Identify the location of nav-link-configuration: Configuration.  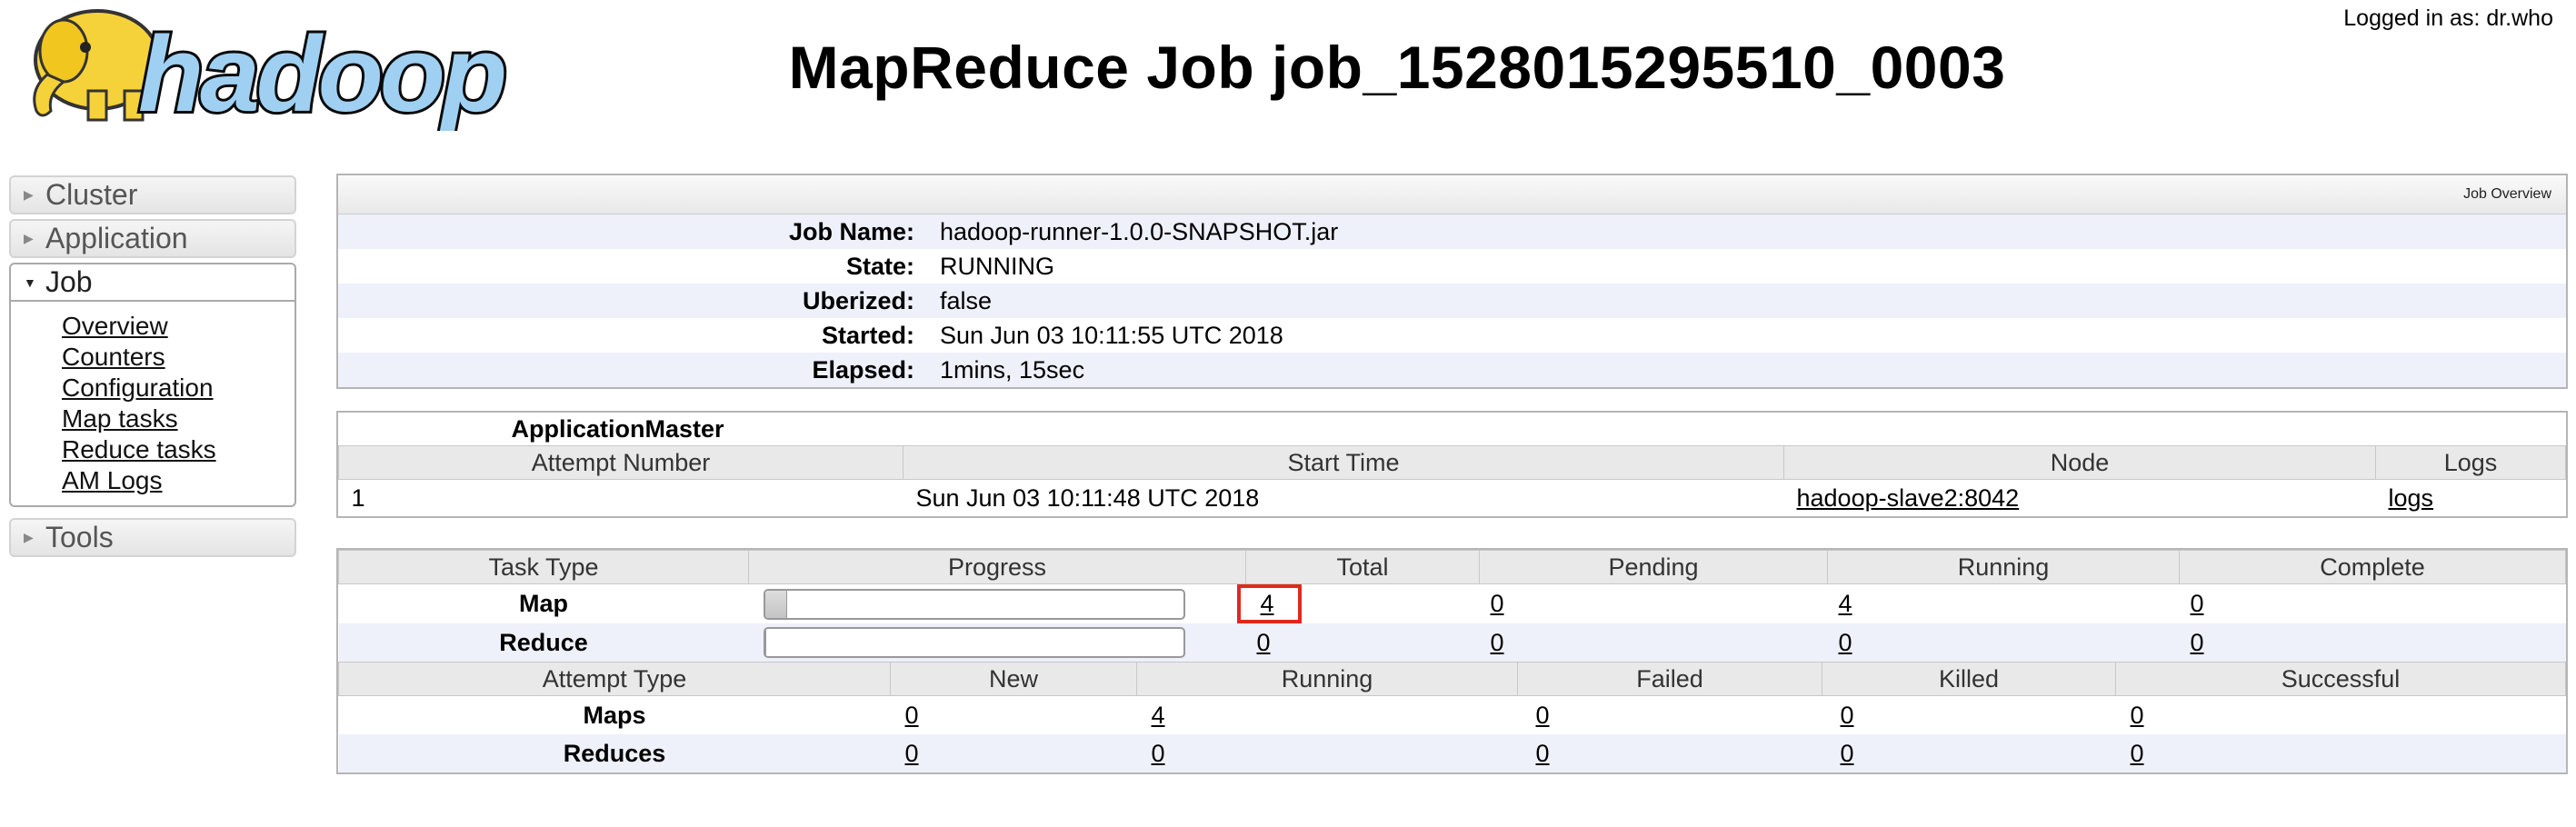
(178, 388).